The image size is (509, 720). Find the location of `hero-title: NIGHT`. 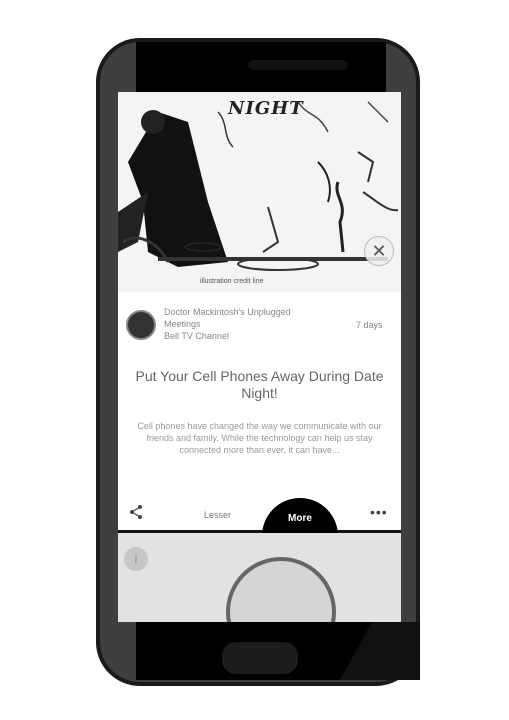

hero-title: NIGHT is located at coordinates (266, 108).